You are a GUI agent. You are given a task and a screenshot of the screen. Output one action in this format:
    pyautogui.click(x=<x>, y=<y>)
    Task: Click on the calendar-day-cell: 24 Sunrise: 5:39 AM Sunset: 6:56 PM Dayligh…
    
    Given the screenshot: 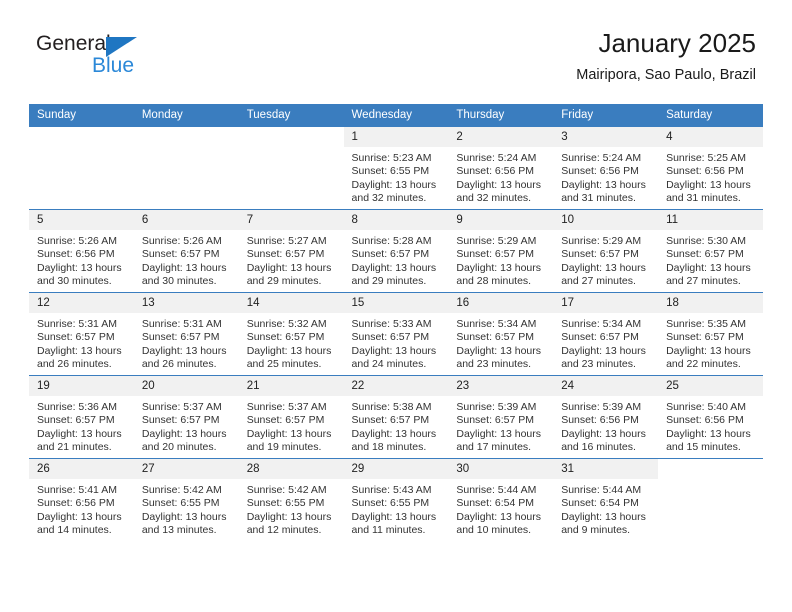 What is the action you would take?
    pyautogui.click(x=606, y=417)
    